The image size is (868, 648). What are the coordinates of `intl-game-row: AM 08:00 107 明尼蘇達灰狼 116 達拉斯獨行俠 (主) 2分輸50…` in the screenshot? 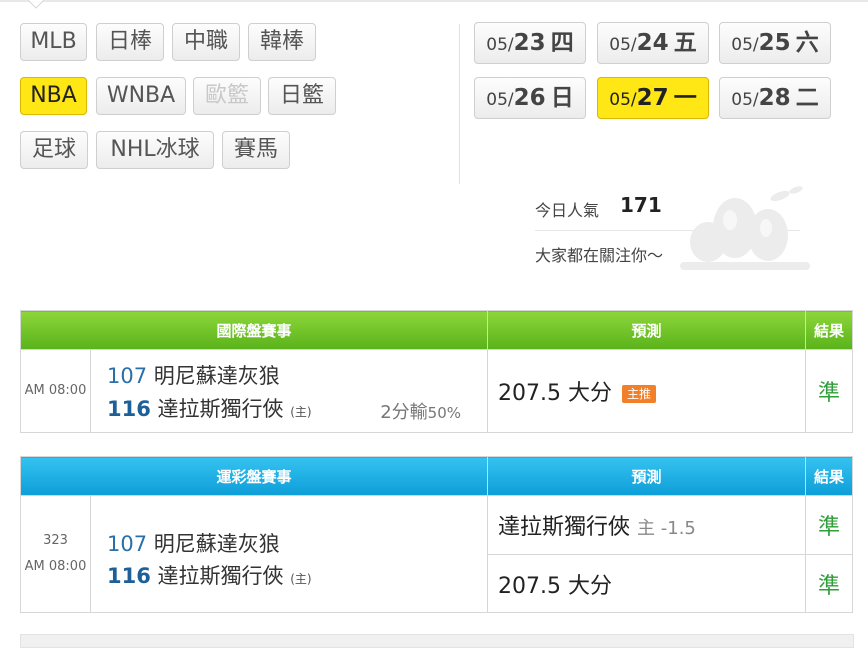 It's located at (437, 391).